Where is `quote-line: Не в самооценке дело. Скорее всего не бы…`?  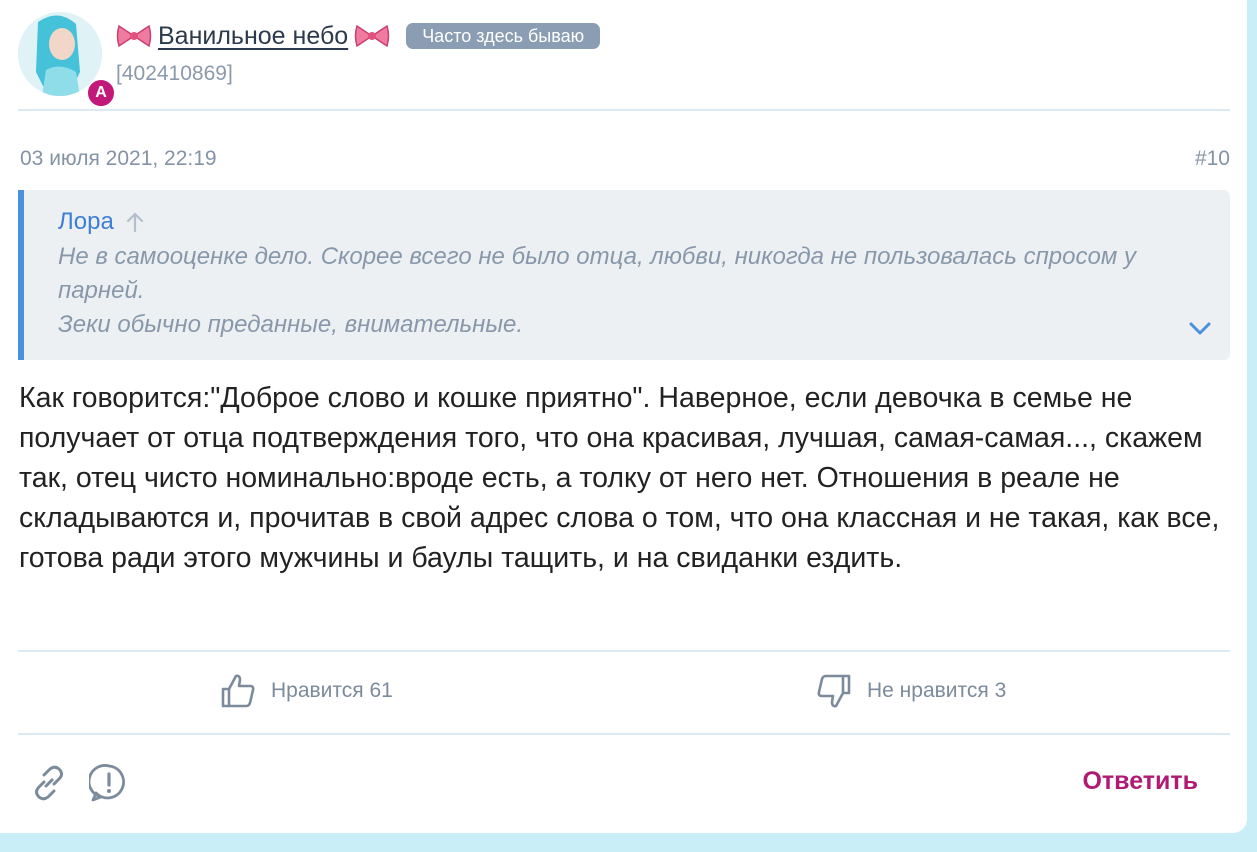
quote-line: Не в самооценке дело. Скорее всего не бы… is located at coordinates (597, 273).